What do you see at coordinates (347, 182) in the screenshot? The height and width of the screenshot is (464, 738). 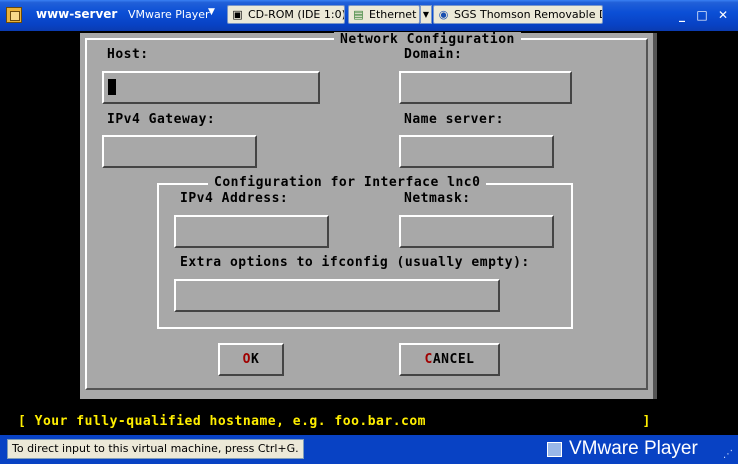 I see `interface-title: Configuration for Interface lnc0` at bounding box center [347, 182].